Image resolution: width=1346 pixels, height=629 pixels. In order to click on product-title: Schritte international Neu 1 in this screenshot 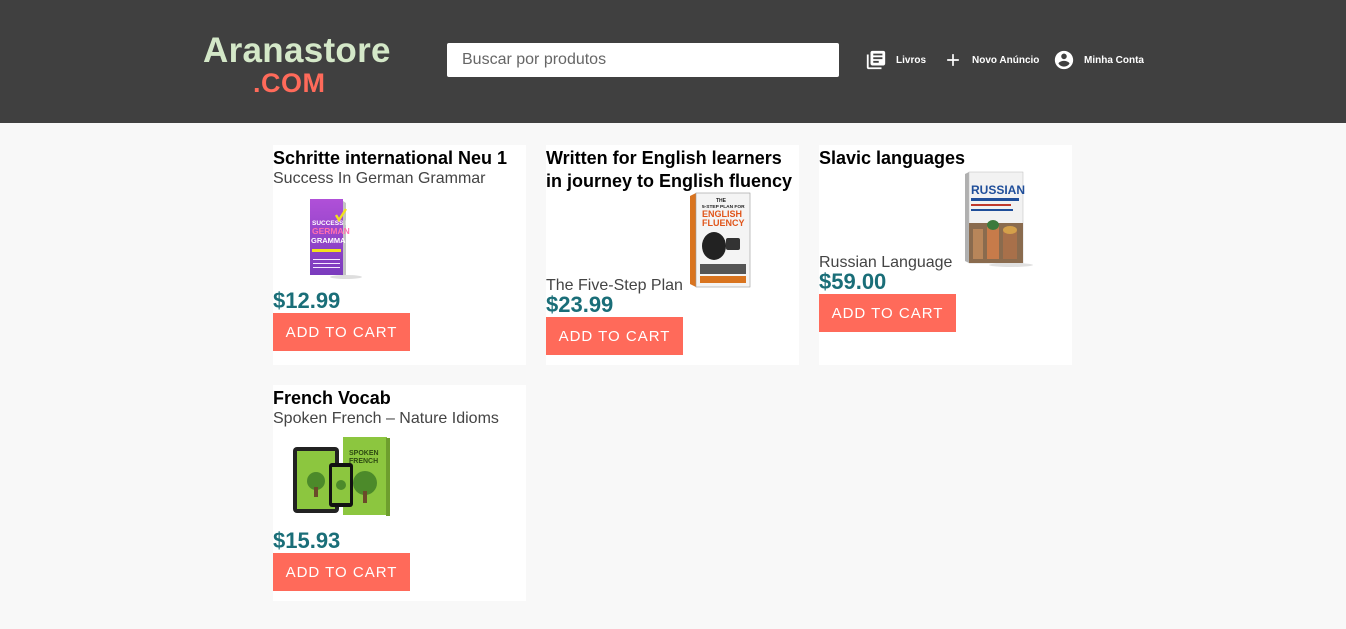, I will do `click(390, 158)`.